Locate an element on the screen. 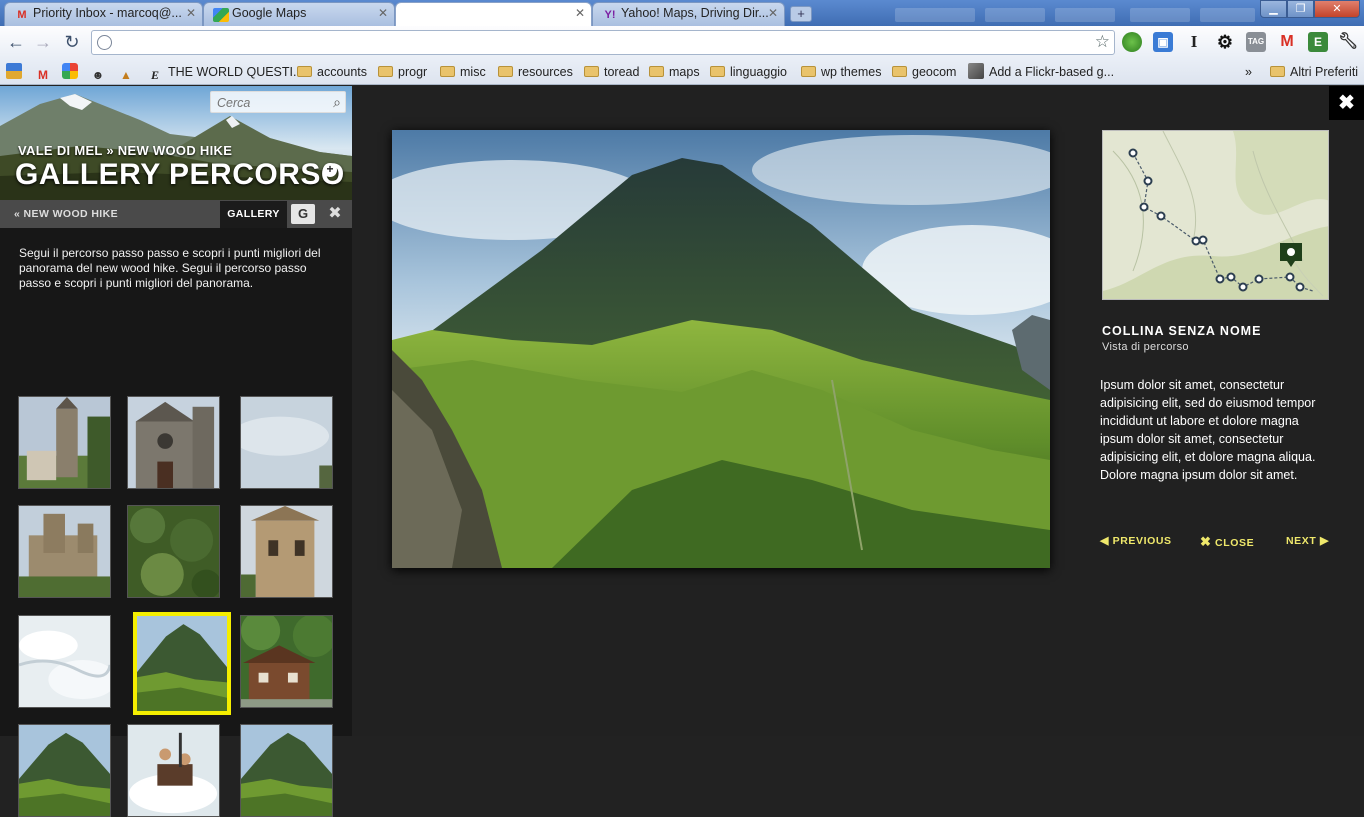 Image resolution: width=1364 pixels, height=817 pixels. page-icon is located at coordinates (104, 42).